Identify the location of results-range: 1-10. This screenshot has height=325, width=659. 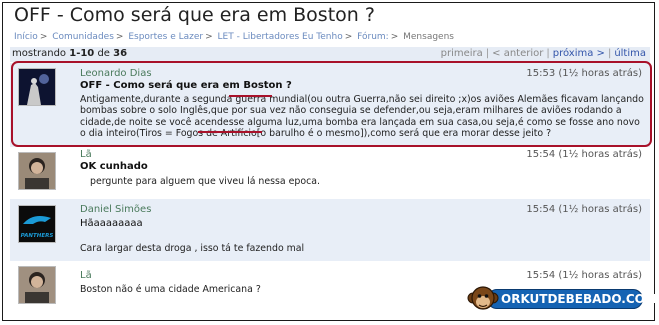
(82, 53).